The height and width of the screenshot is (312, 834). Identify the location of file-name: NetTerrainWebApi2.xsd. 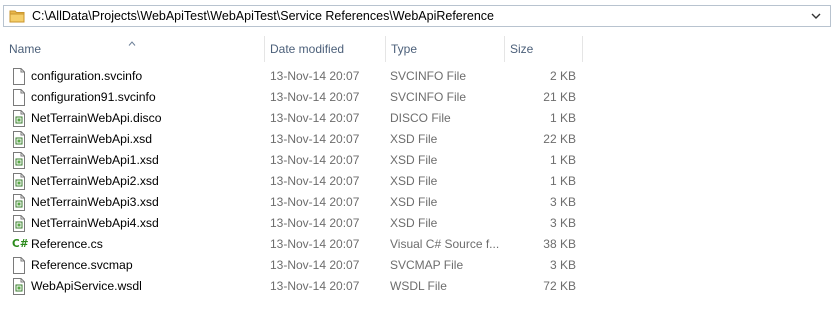
(95, 181).